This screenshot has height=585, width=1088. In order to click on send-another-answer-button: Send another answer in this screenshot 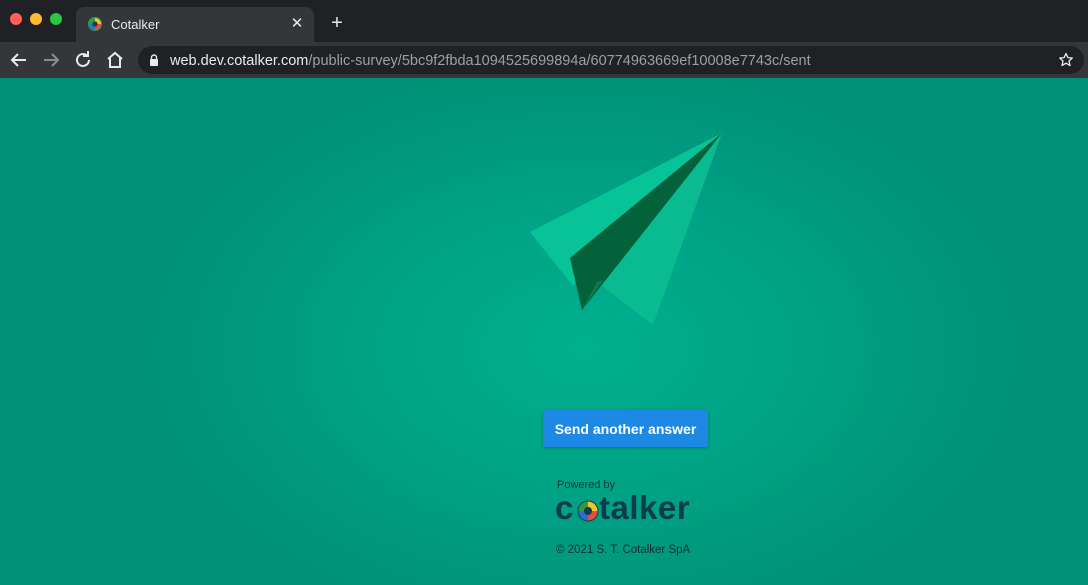, I will do `click(625, 428)`.